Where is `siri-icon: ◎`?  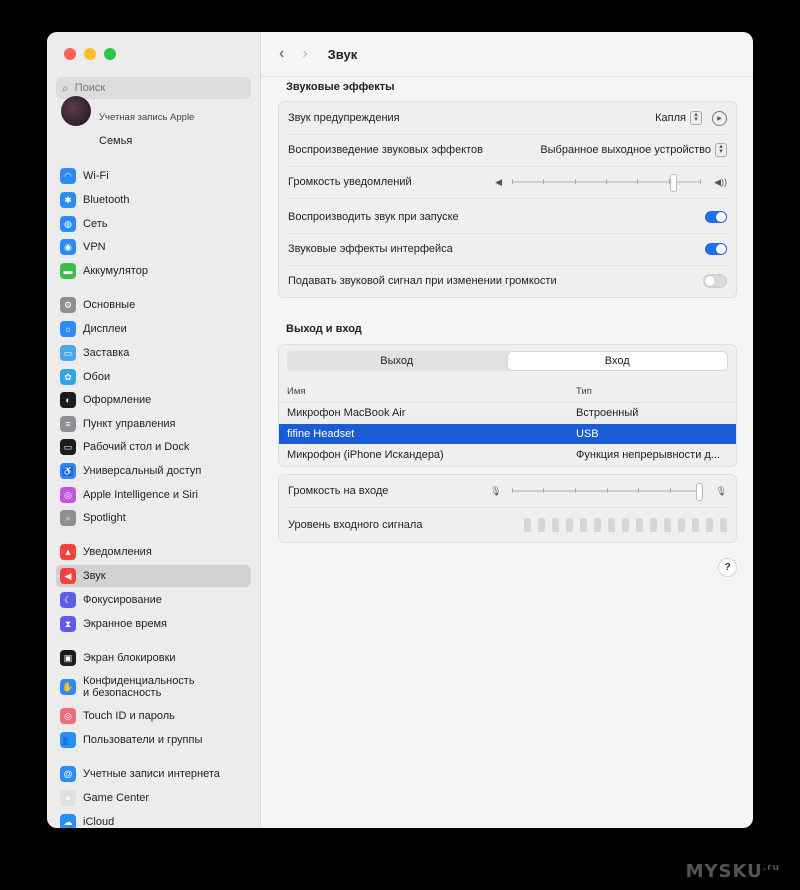
siri-icon: ◎ is located at coordinates (68, 495).